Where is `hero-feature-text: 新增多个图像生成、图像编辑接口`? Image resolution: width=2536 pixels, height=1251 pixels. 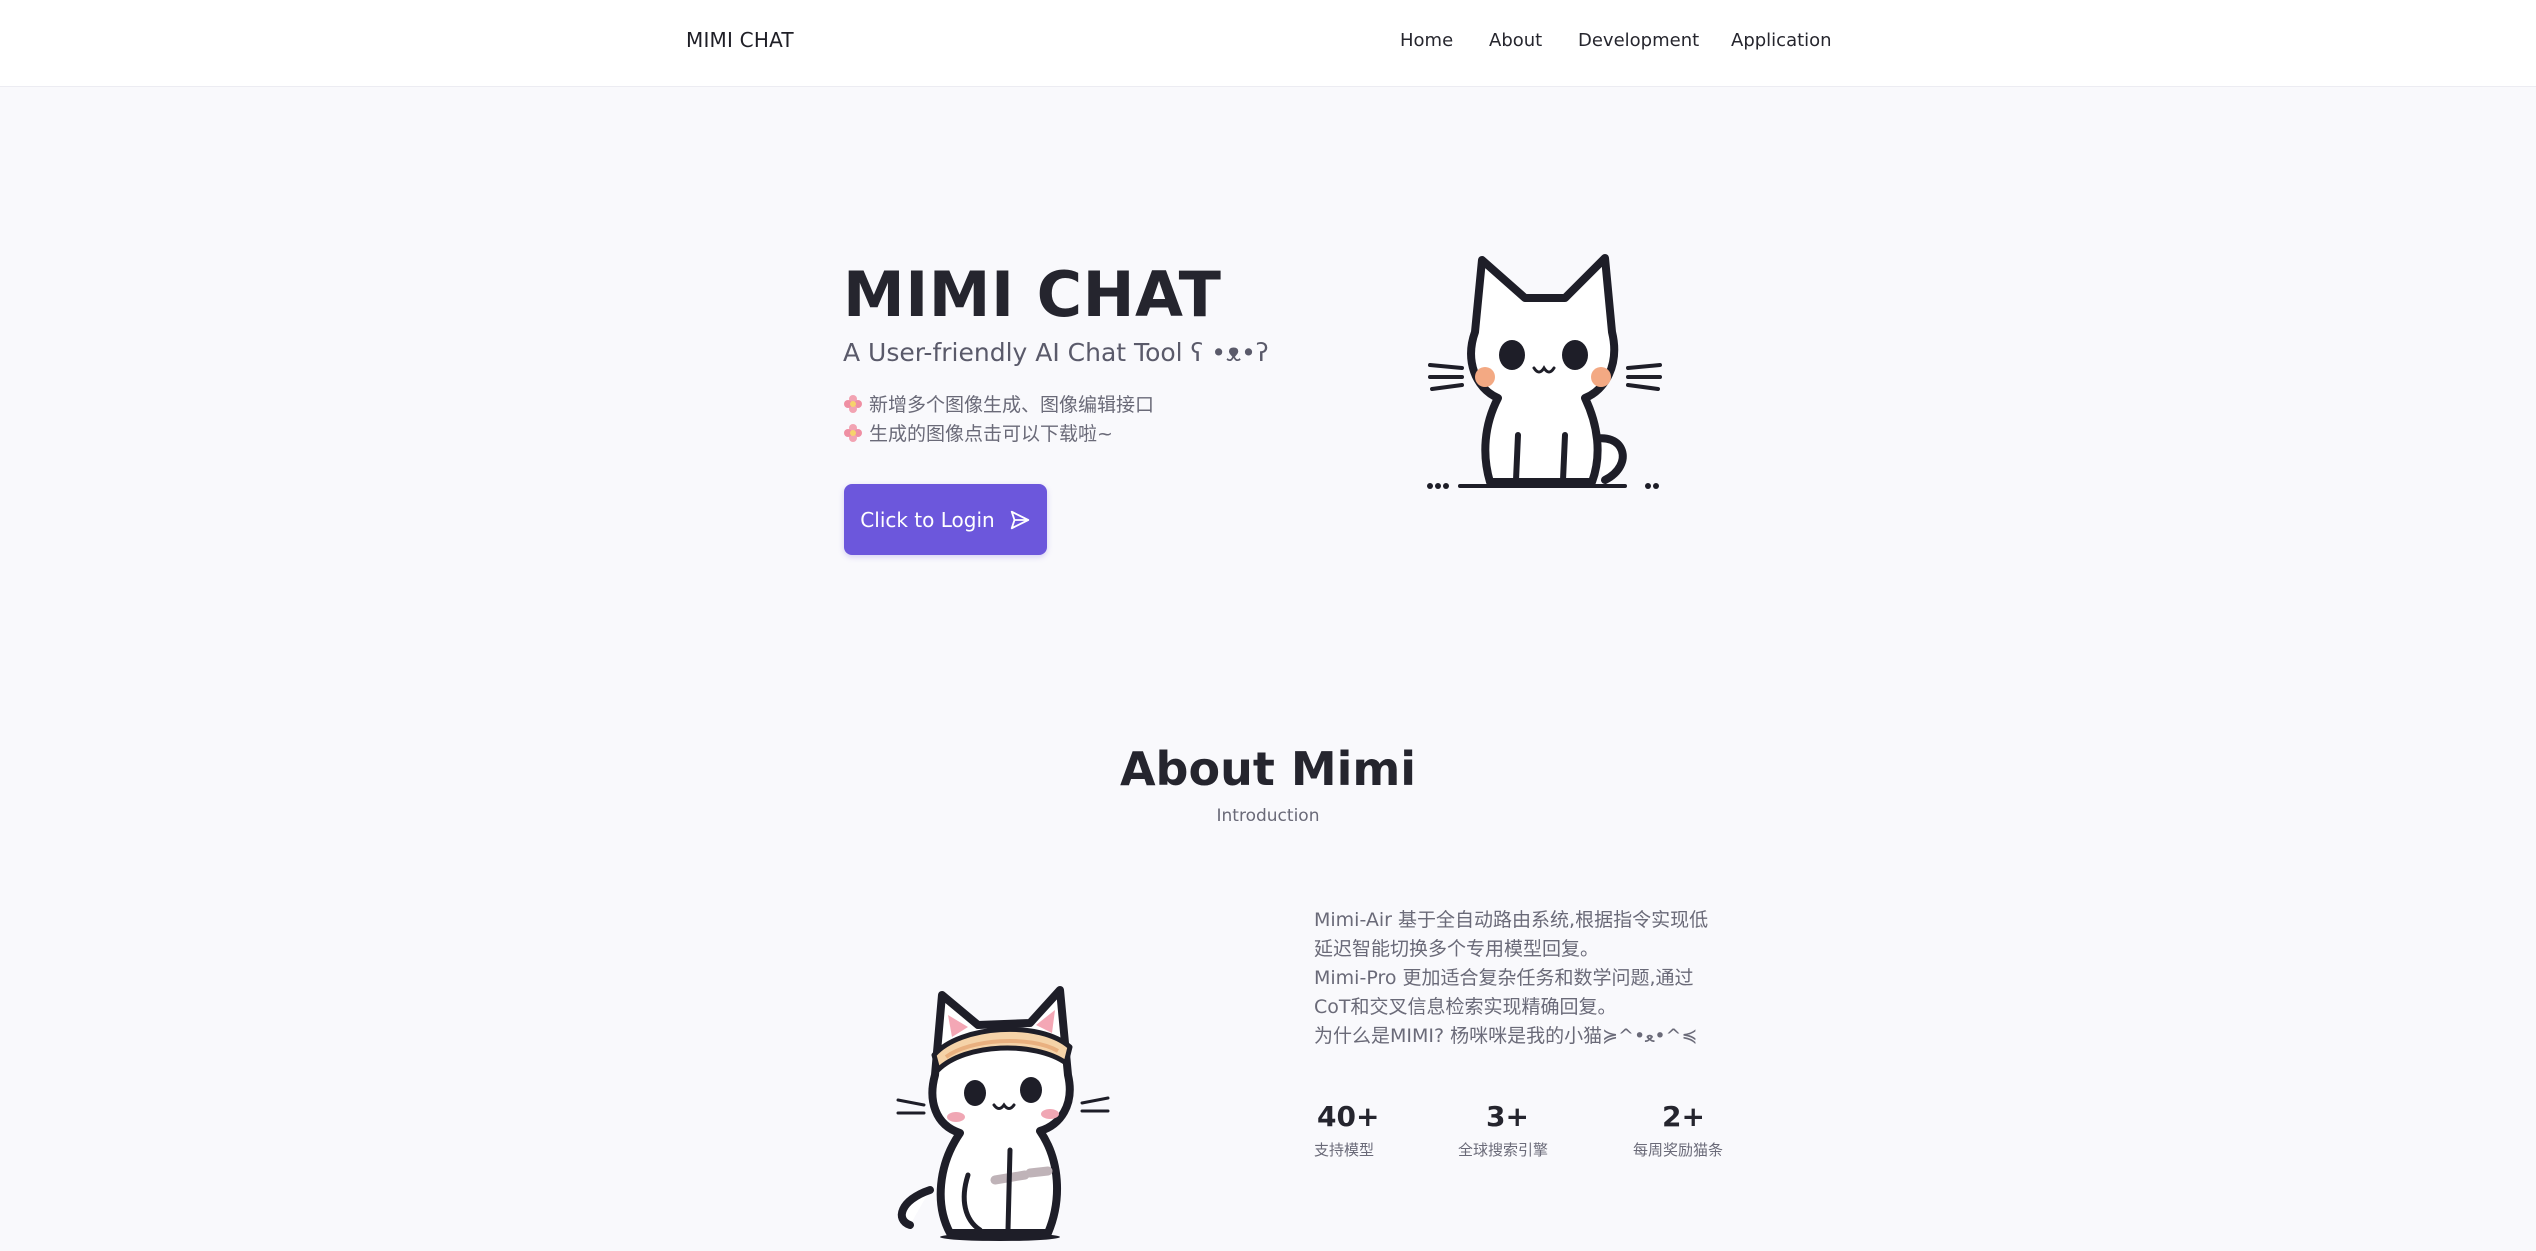 hero-feature-text: 新增多个图像生成、图像编辑接口 is located at coordinates (1012, 405).